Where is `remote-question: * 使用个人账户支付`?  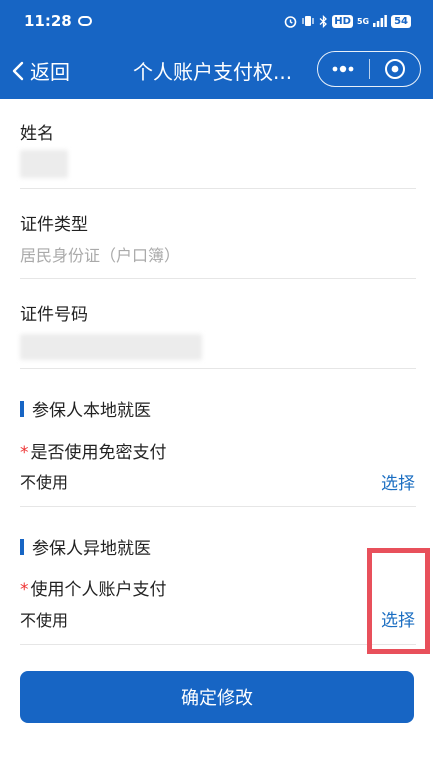
remote-question: * 使用个人账户支付 is located at coordinates (93, 590).